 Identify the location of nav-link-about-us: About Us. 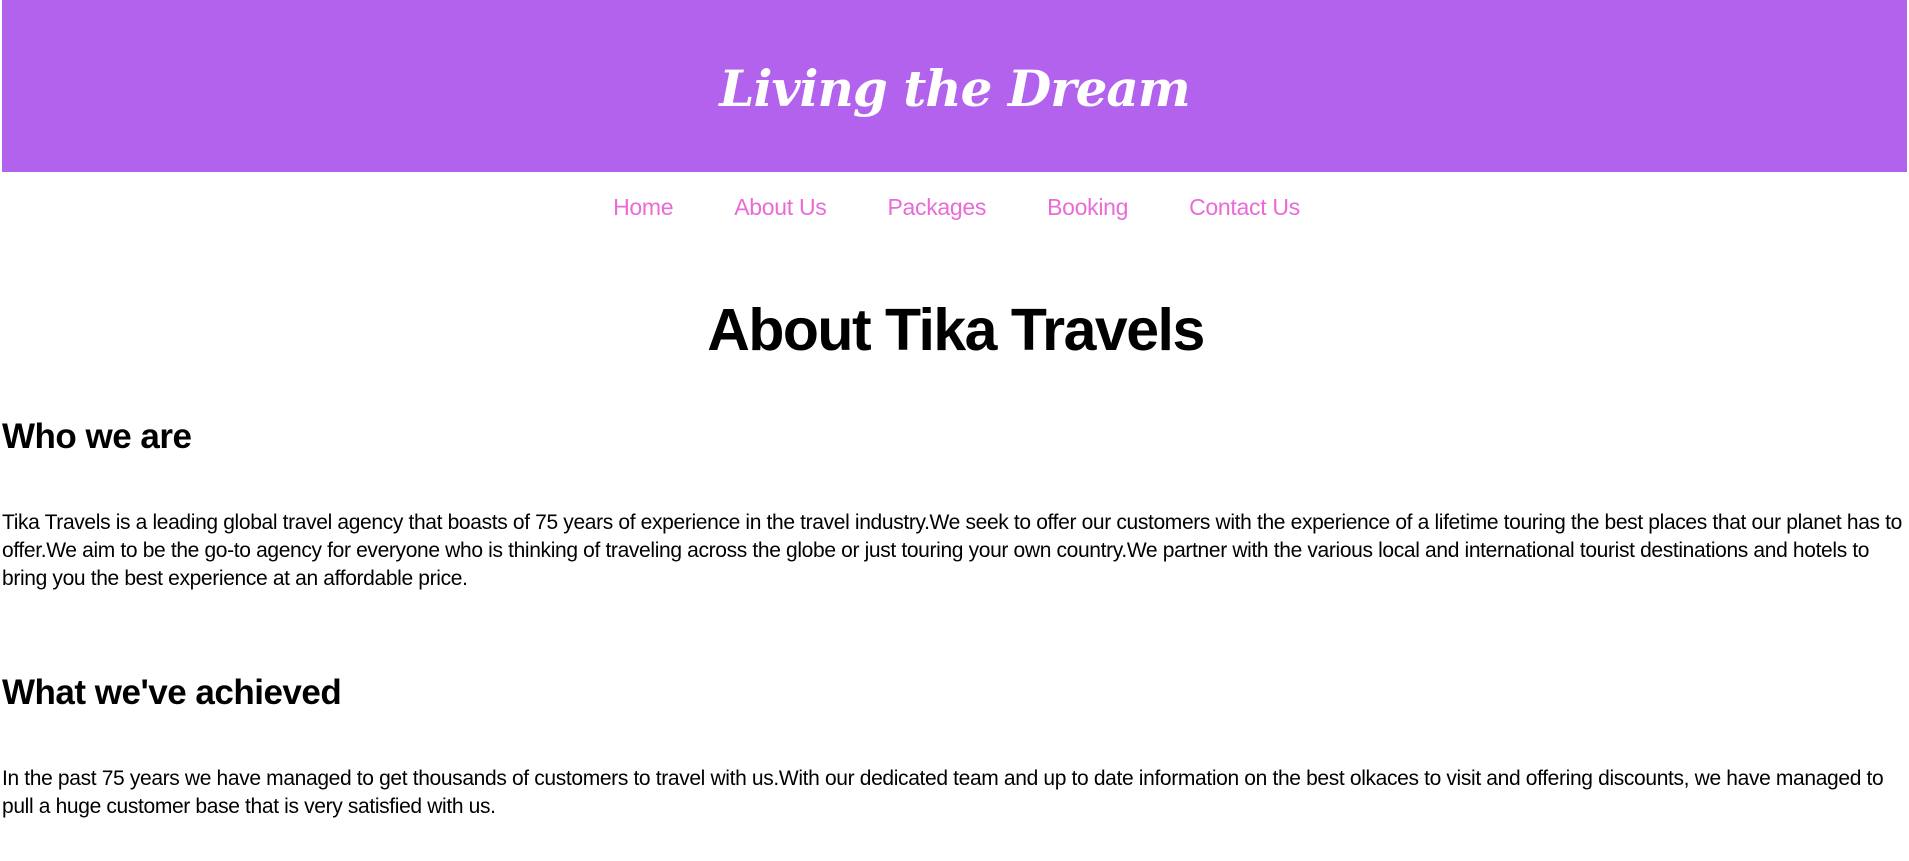
(780, 207).